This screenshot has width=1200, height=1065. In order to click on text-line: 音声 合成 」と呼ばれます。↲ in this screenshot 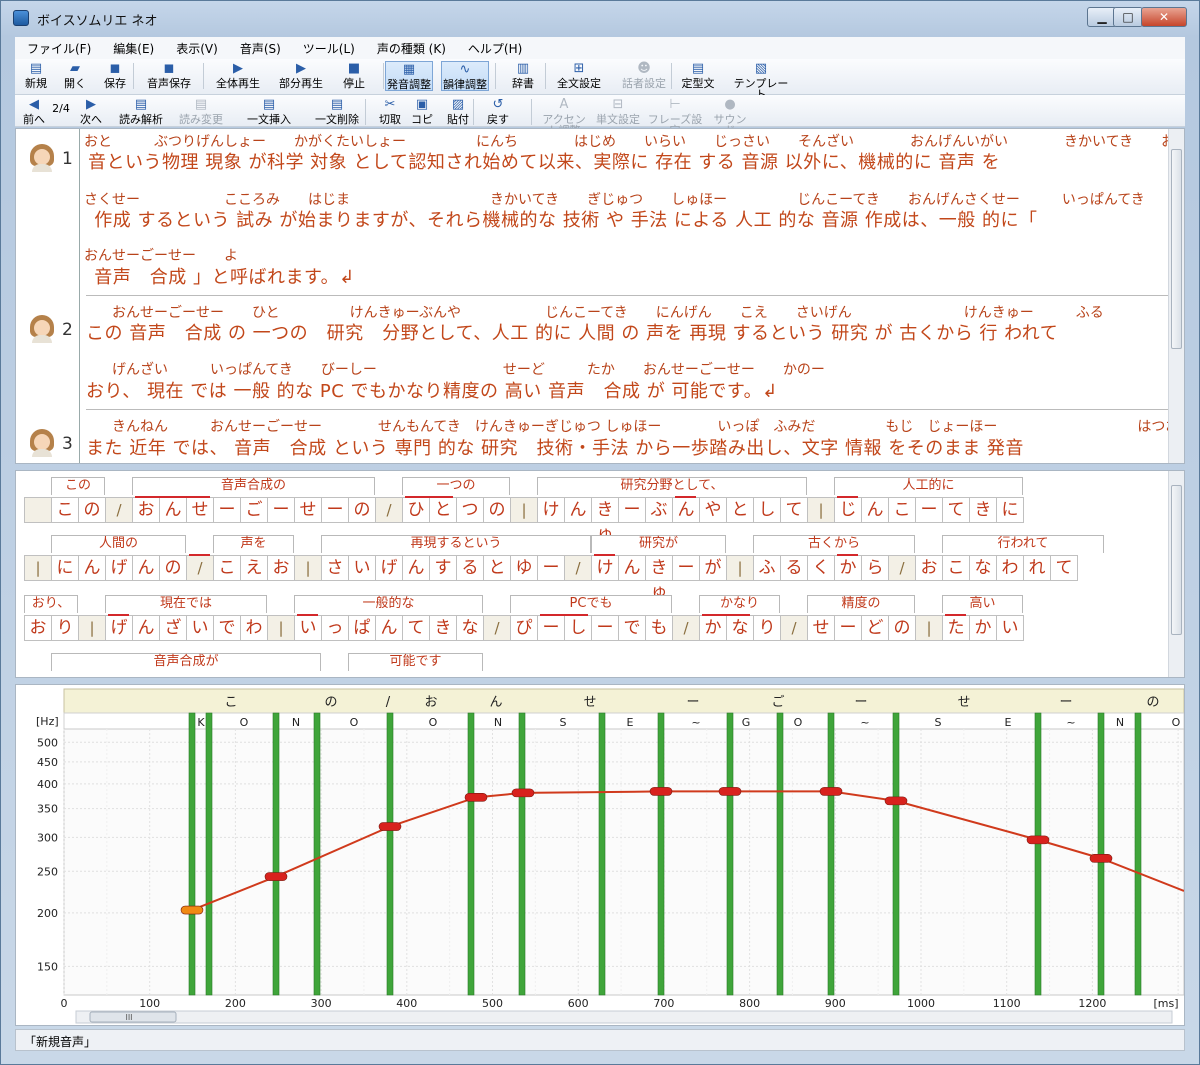, I will do `click(221, 276)`.